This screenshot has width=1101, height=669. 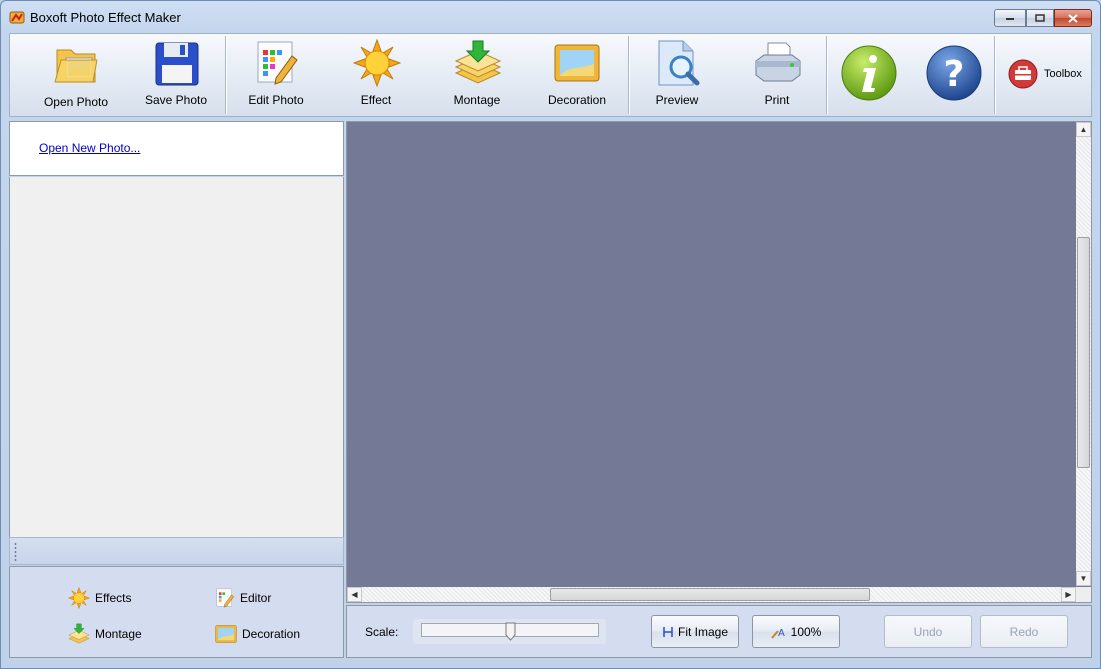 I want to click on scroll-up-arrow-icon: ▲, so click(x=1083, y=129).